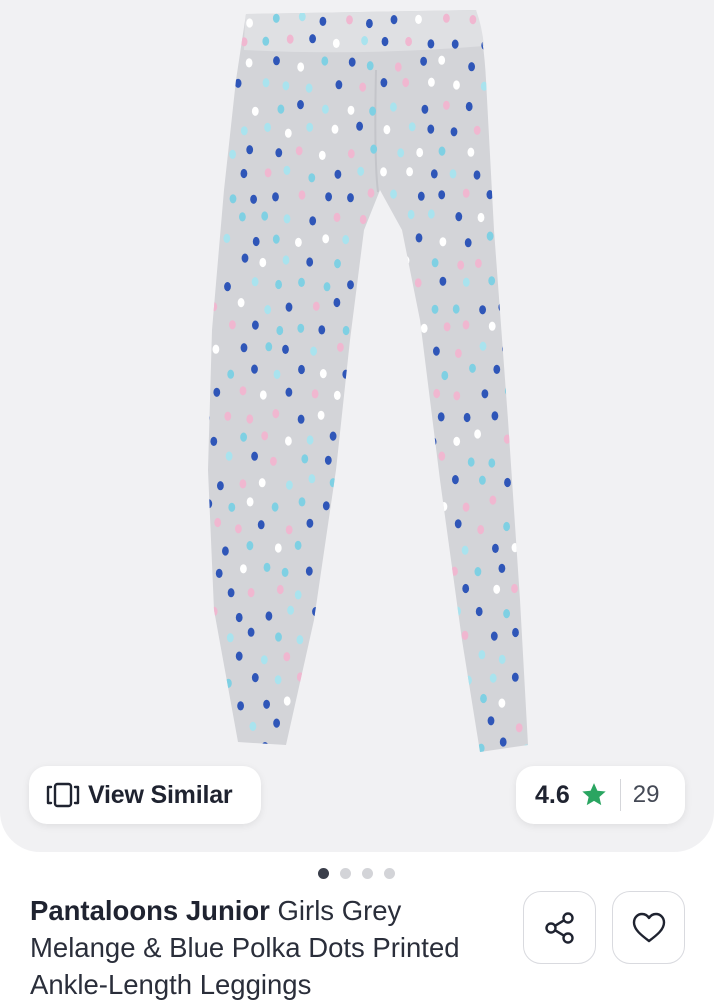 The width and height of the screenshot is (714, 1000). I want to click on product-brand: Pantaloons Junior, so click(150, 910).